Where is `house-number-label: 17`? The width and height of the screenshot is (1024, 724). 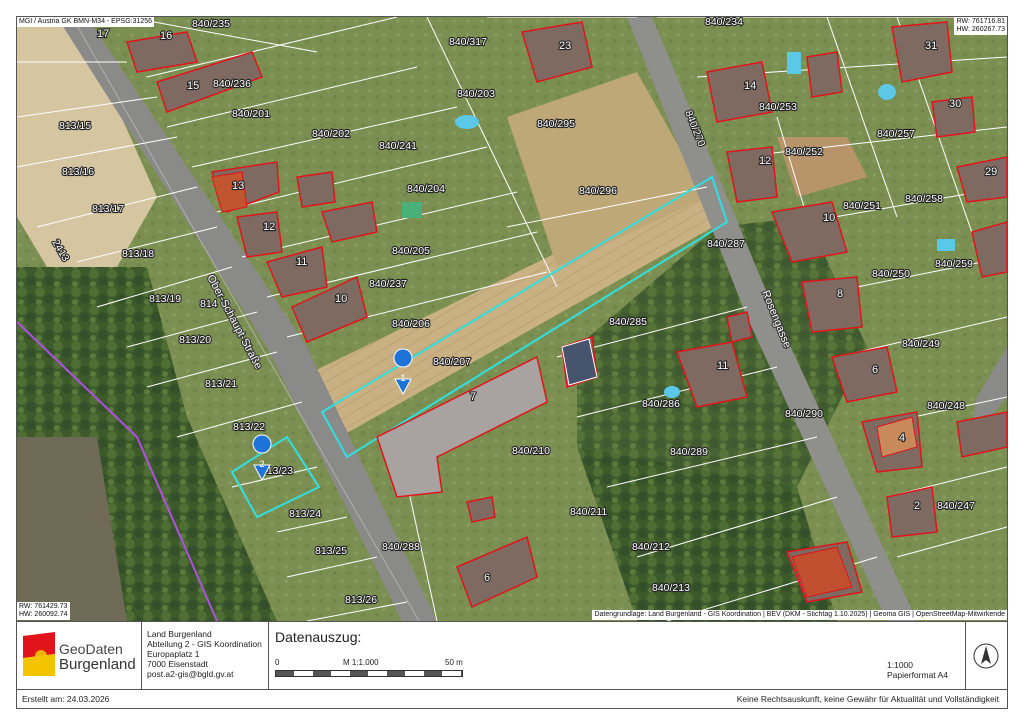 house-number-label: 17 is located at coordinates (103, 34).